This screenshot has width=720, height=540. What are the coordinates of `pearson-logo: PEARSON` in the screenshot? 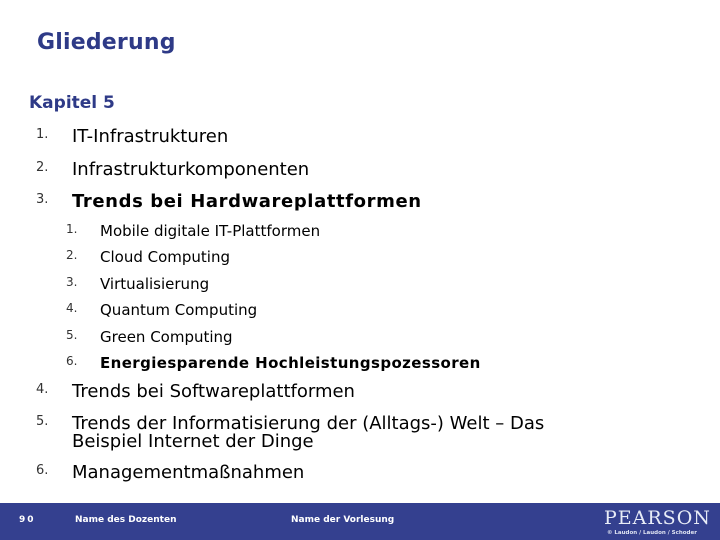 It's located at (657, 518).